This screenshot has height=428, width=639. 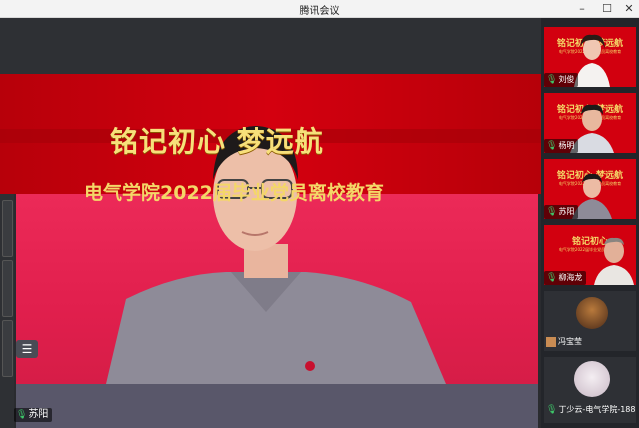 I want to click on participant-name: 杨明, so click(x=566, y=145).